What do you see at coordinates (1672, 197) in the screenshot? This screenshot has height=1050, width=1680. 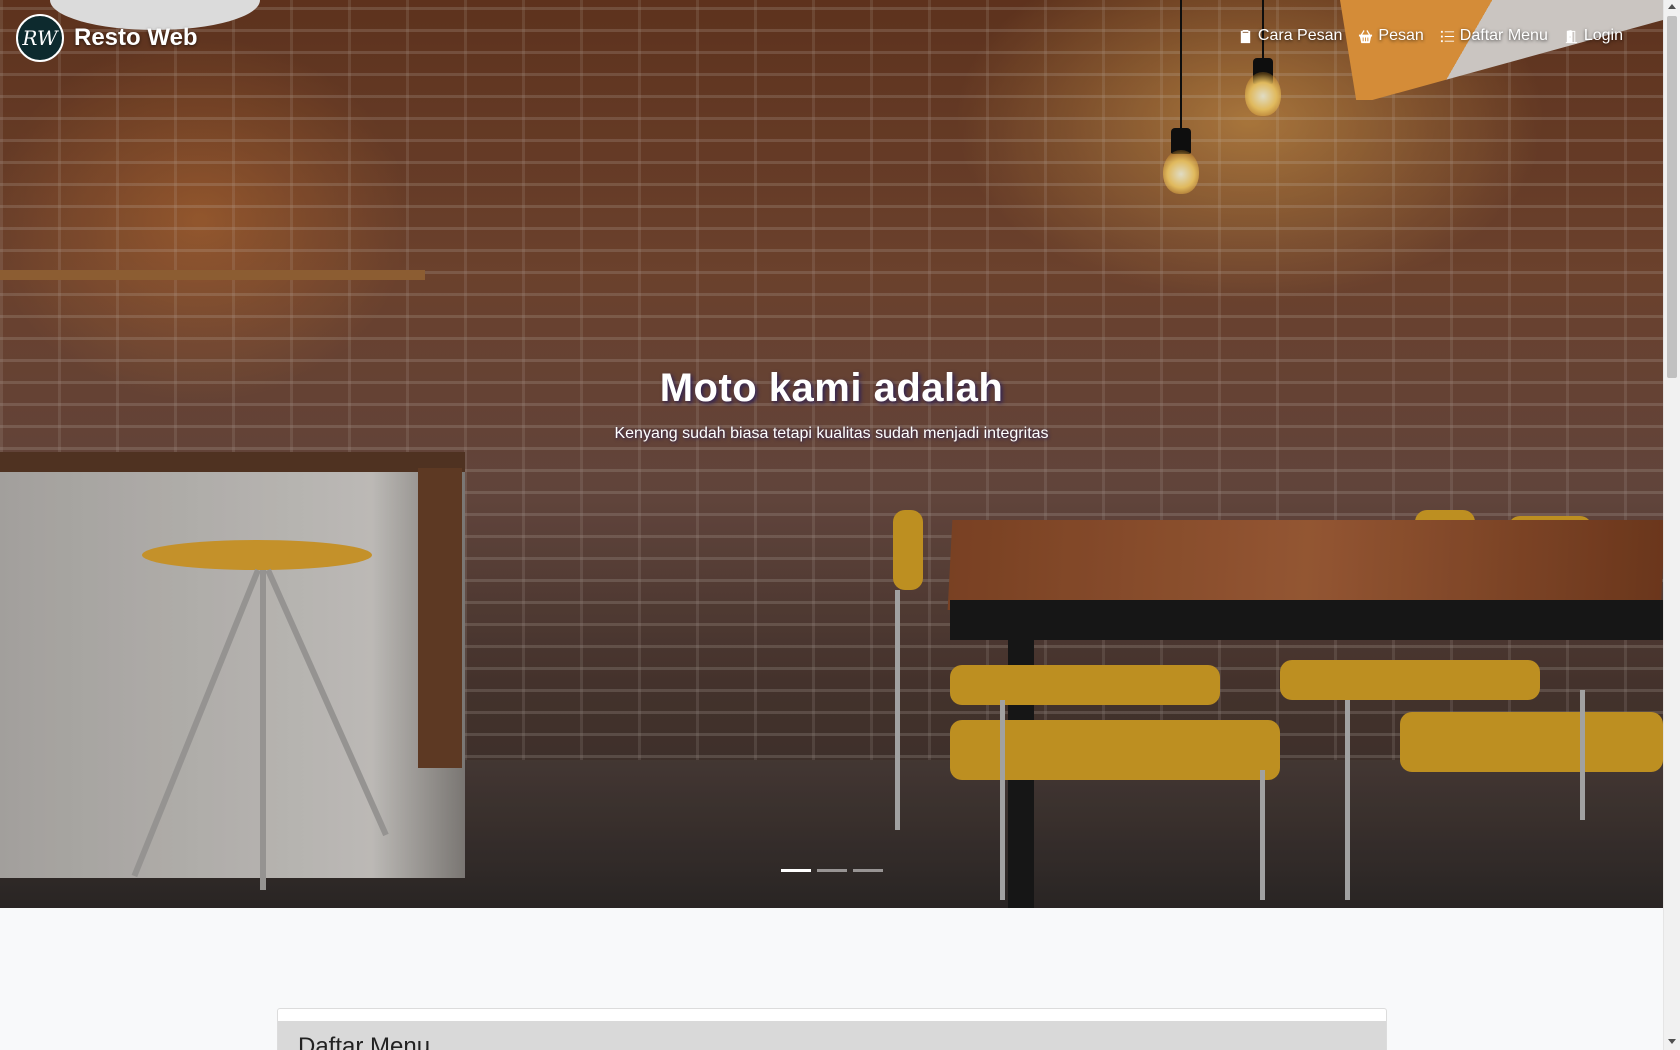 I see `scroll-thumb` at bounding box center [1672, 197].